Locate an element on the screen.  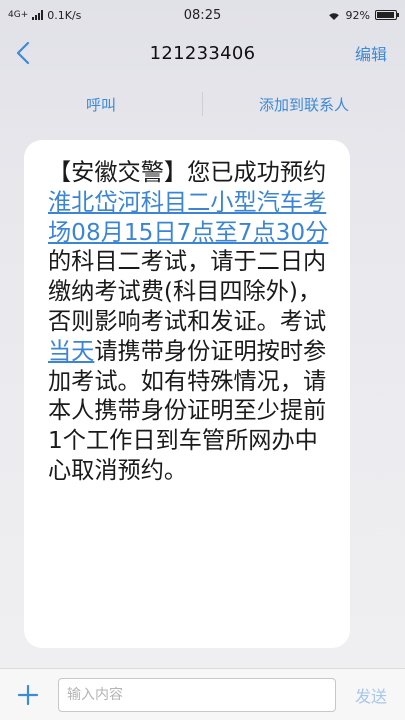
message-text-2: 的科目二考试，请于二日内缴纳考试费(科目四除外)，否则影响考试和发证。考试 is located at coordinates (187, 291).